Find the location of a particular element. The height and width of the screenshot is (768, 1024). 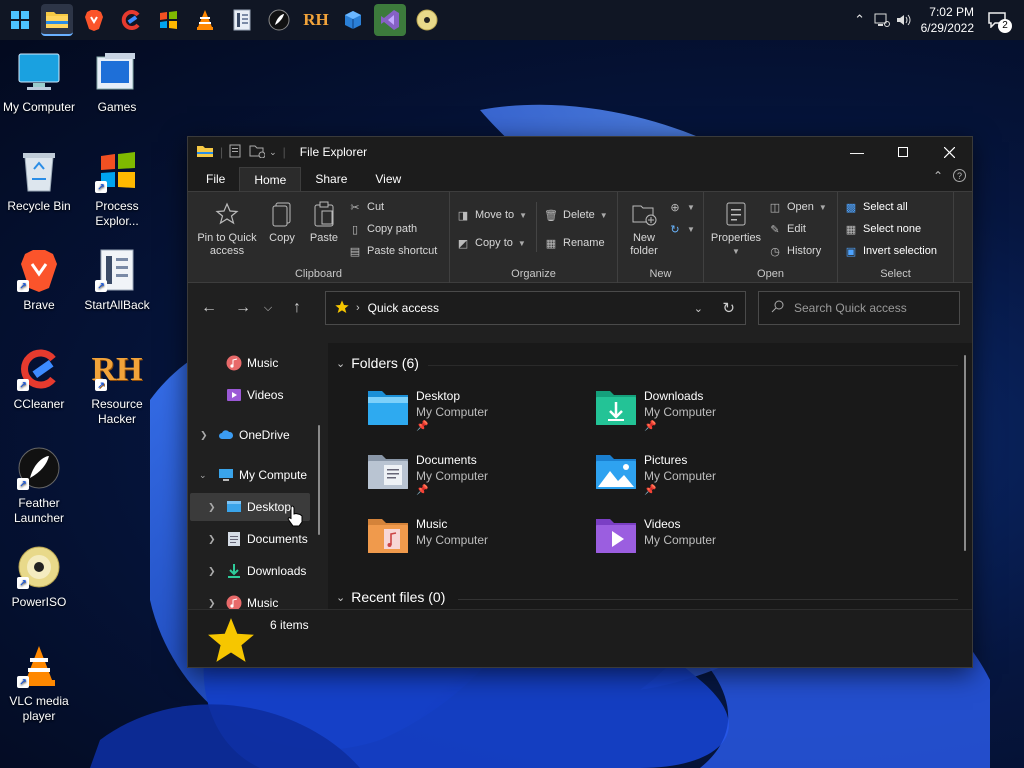

move-to-icon: ◨ is located at coordinates (463, 215).